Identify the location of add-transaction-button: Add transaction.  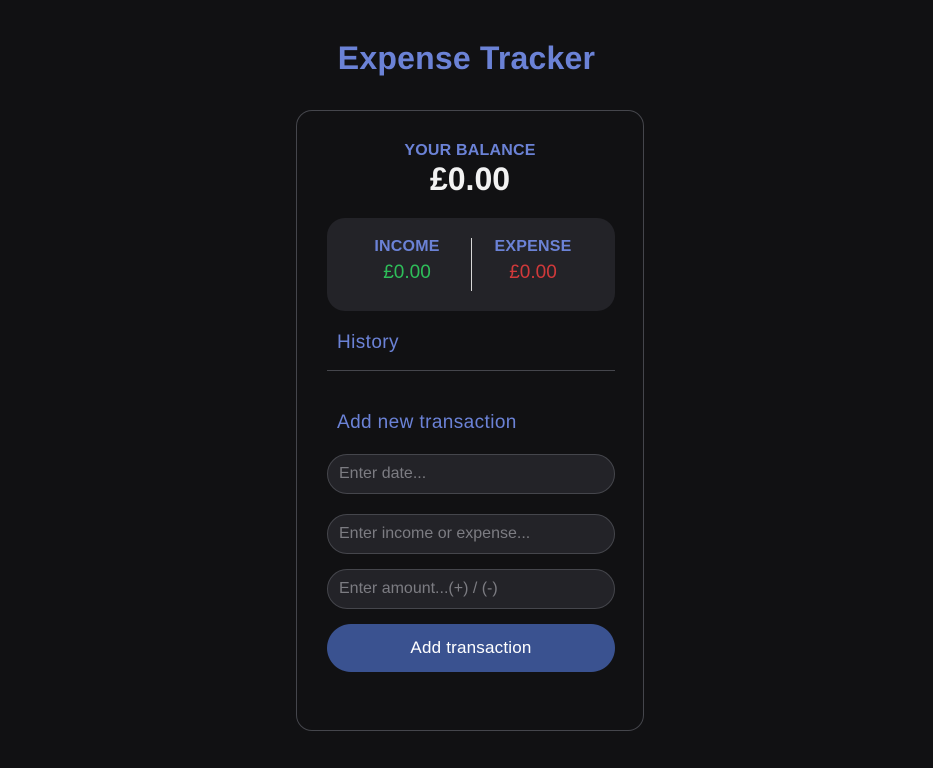
(471, 648).